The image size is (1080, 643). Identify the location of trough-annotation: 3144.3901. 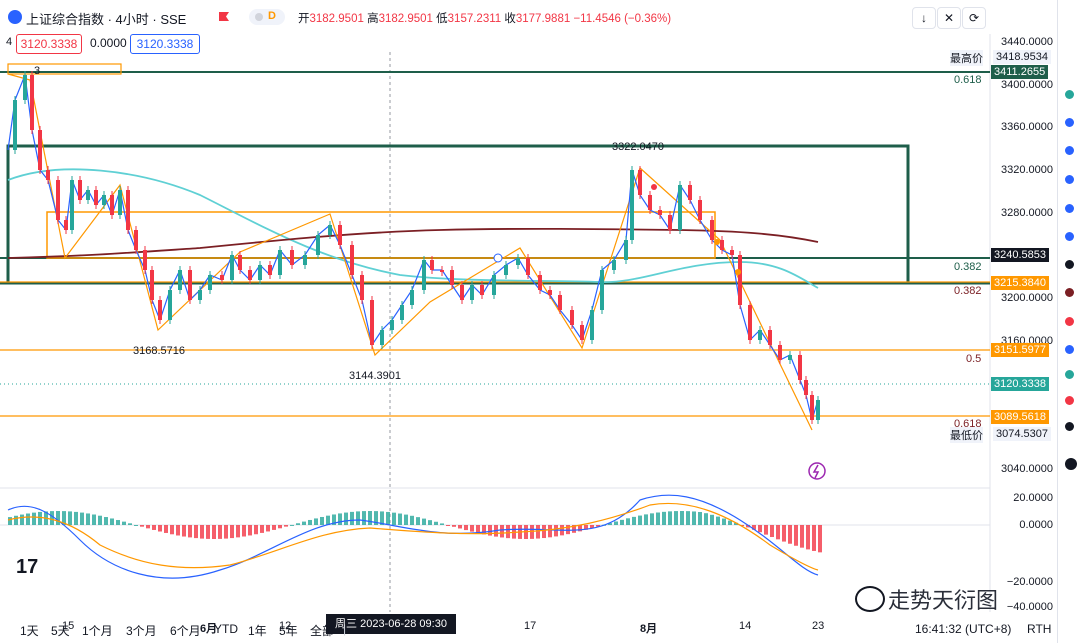
(375, 376).